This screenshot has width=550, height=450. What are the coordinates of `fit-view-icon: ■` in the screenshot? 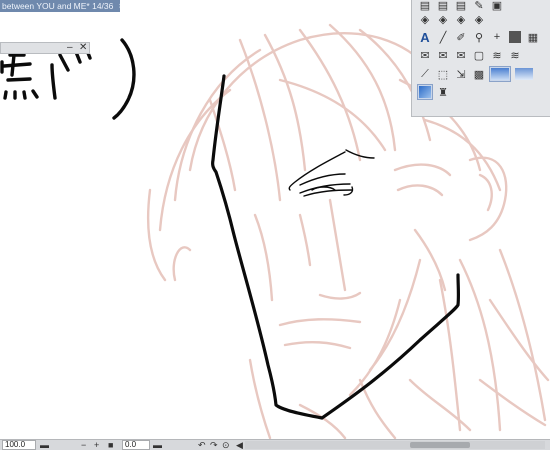 It's located at (110, 445).